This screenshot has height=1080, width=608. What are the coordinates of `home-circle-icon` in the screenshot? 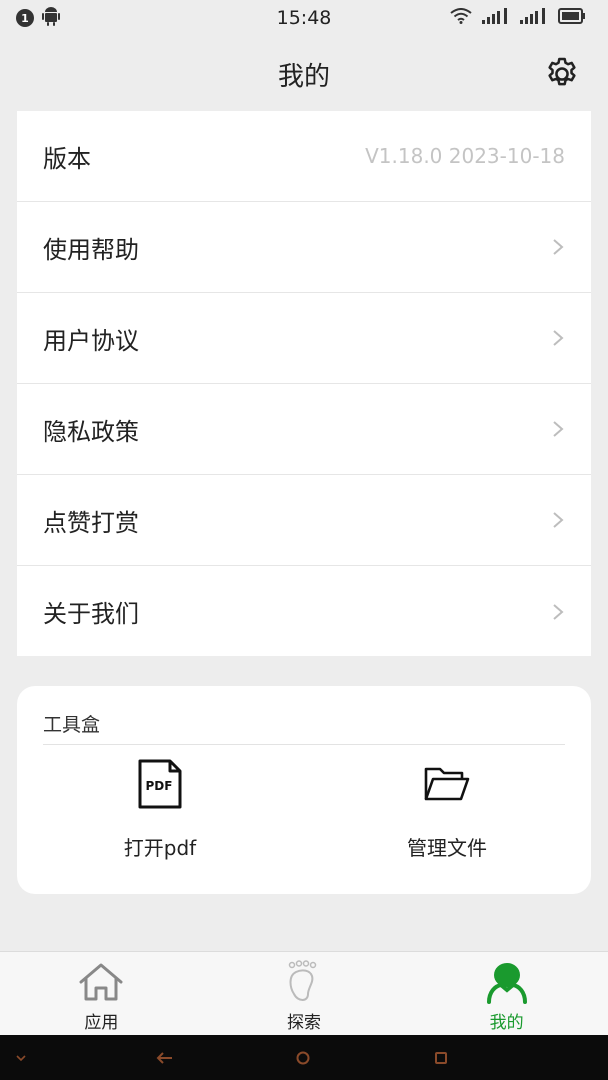 It's located at (303, 1058).